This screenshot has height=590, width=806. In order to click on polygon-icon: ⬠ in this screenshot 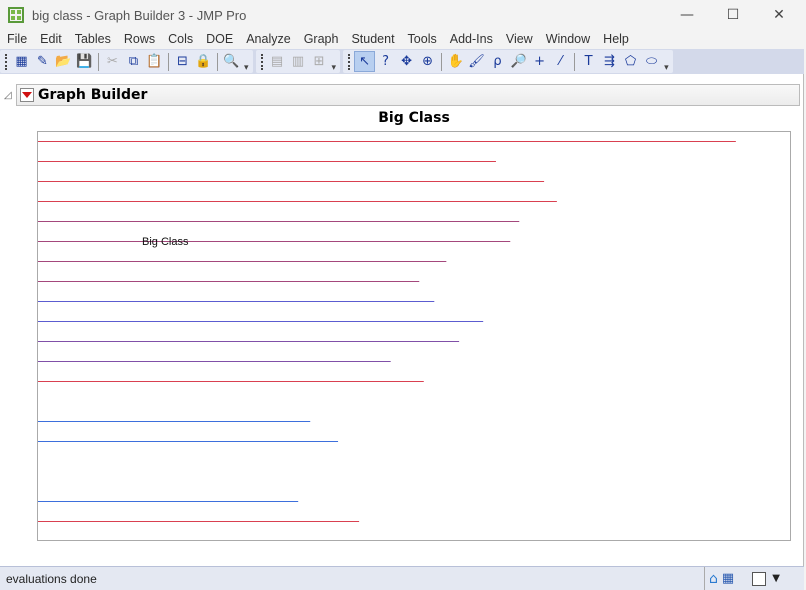, I will do `click(630, 61)`.